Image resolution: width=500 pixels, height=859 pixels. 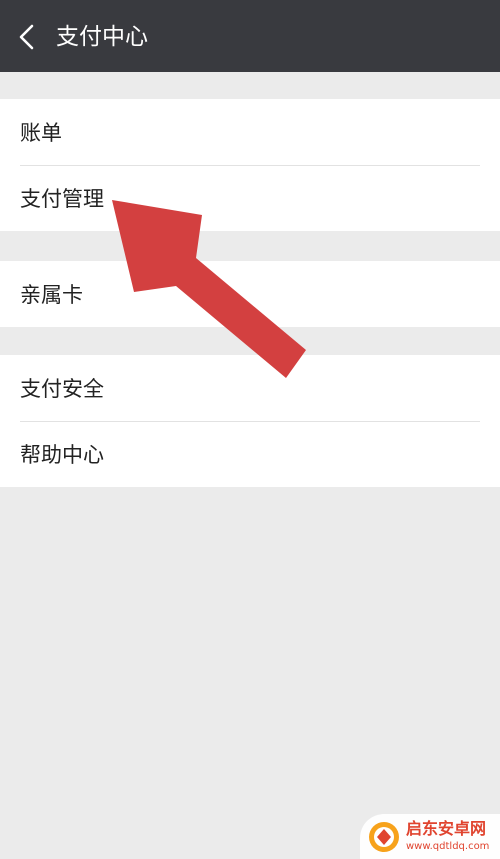 What do you see at coordinates (62, 455) in the screenshot?
I see `menu-item-label: 帮助中心` at bounding box center [62, 455].